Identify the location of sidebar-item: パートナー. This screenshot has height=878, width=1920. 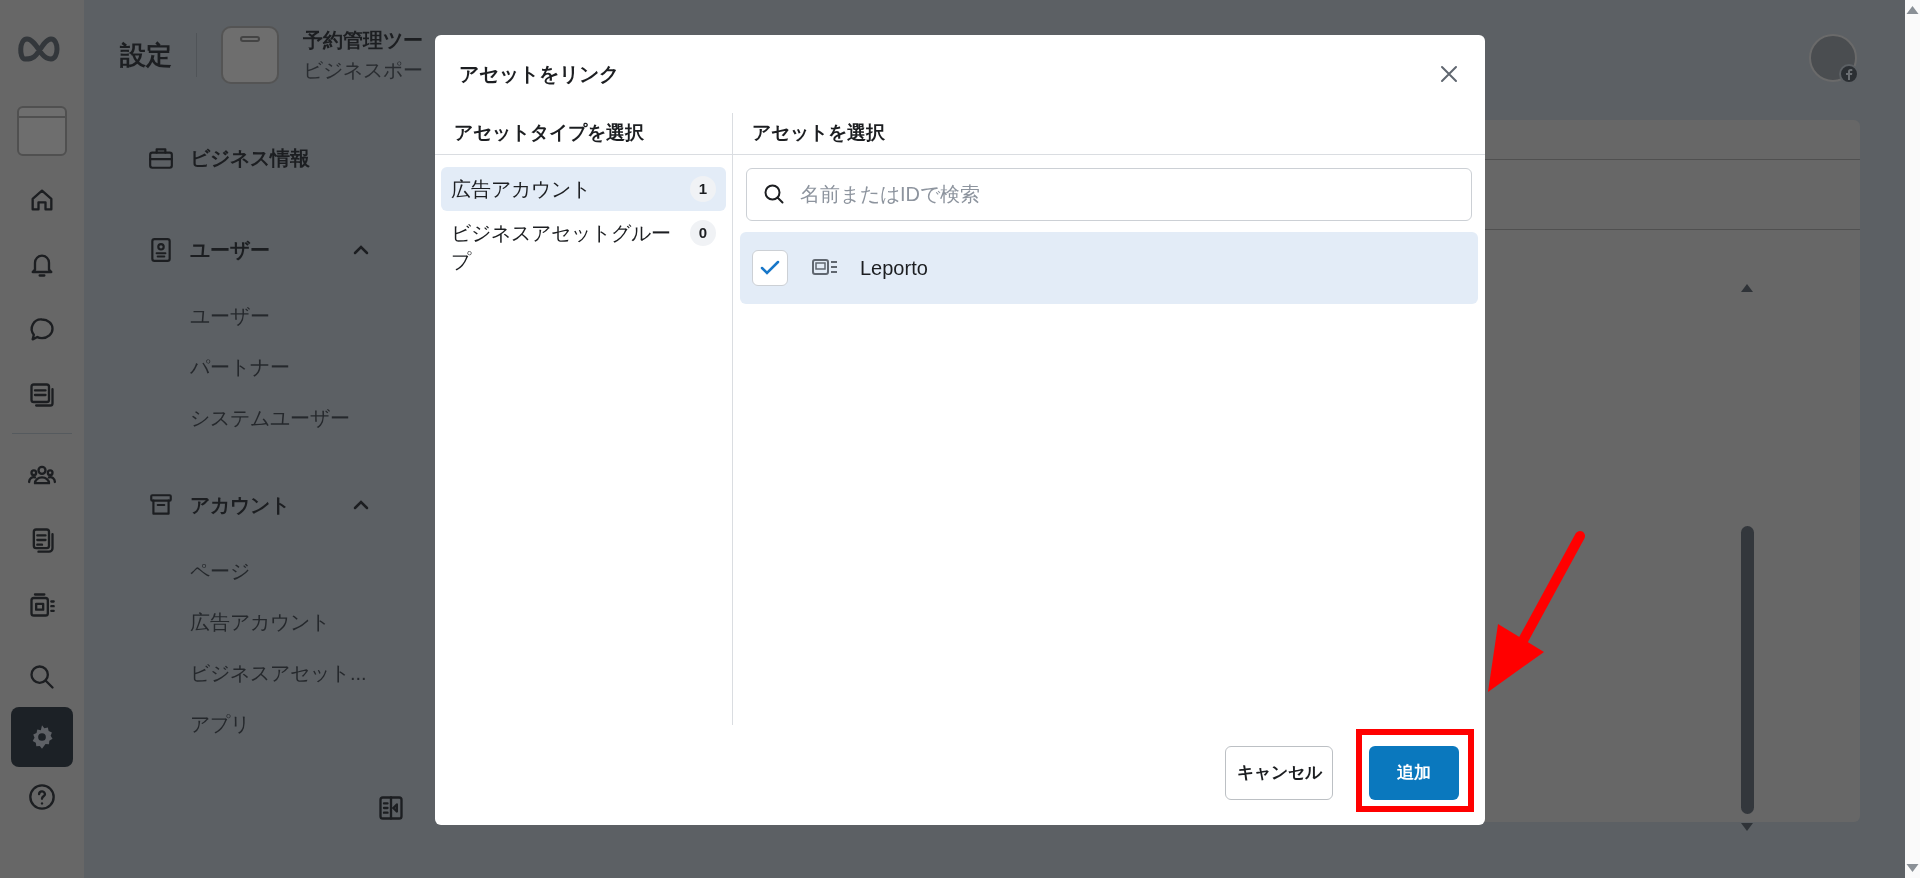
(287, 366).